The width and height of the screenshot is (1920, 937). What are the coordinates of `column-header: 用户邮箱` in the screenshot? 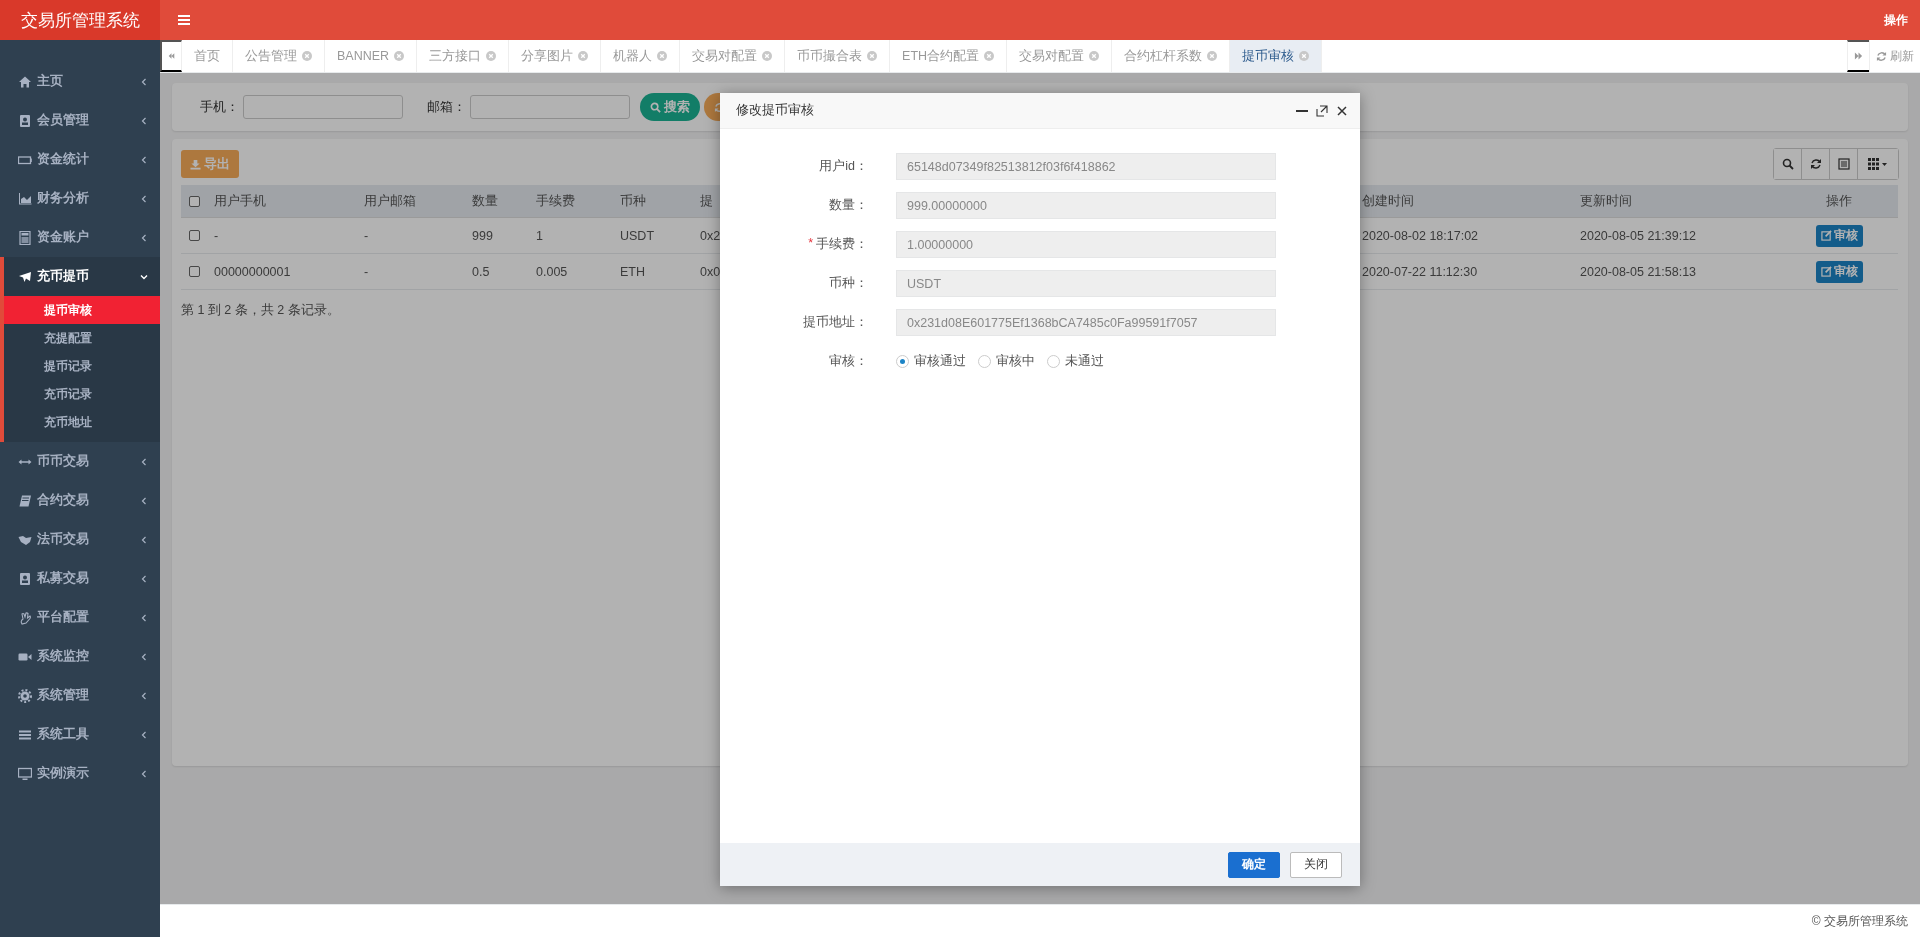 It's located at (390, 201).